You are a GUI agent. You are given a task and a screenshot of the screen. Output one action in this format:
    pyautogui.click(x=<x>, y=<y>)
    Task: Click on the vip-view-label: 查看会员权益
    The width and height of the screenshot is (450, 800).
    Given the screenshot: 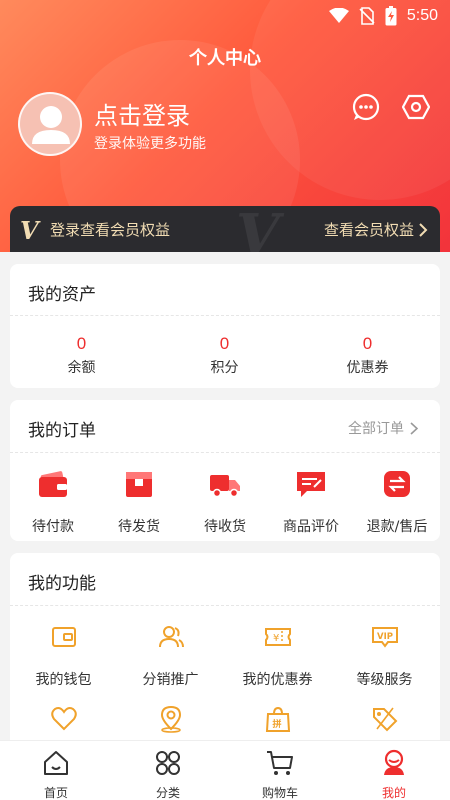 What is the action you would take?
    pyautogui.click(x=368, y=230)
    